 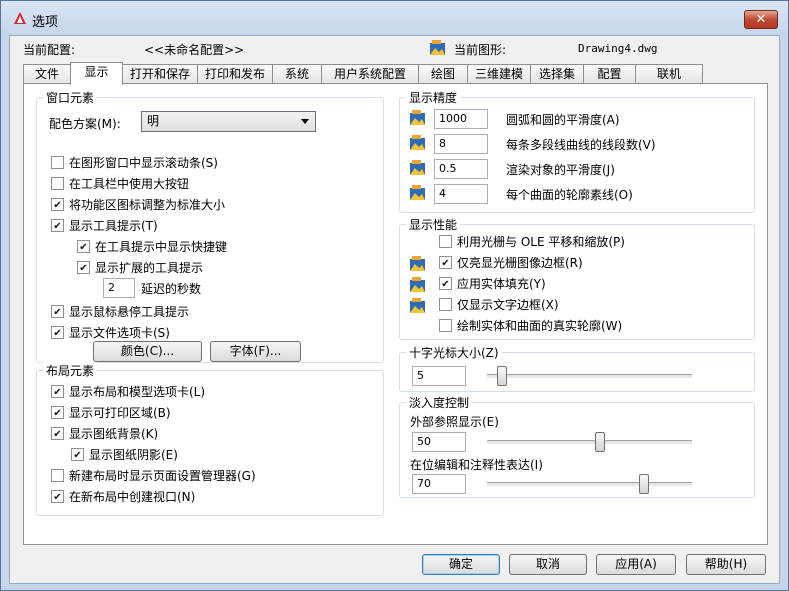 I want to click on paper-background-checkbox, so click(x=57, y=433).